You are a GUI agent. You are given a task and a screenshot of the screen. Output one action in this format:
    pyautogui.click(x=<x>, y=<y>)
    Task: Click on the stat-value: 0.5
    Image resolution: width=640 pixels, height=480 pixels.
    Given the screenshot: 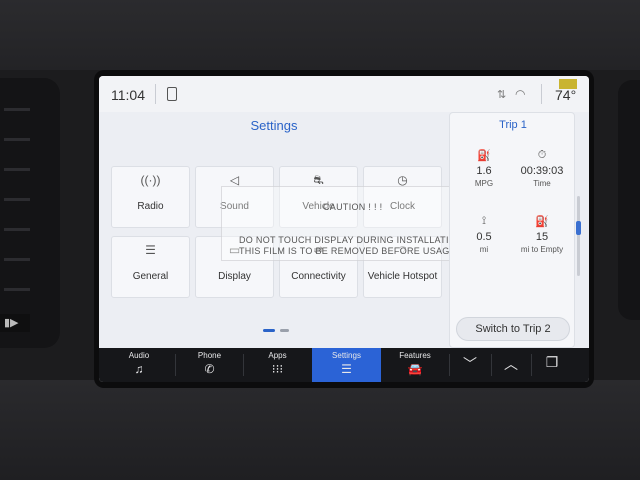 What is the action you would take?
    pyautogui.click(x=484, y=237)
    